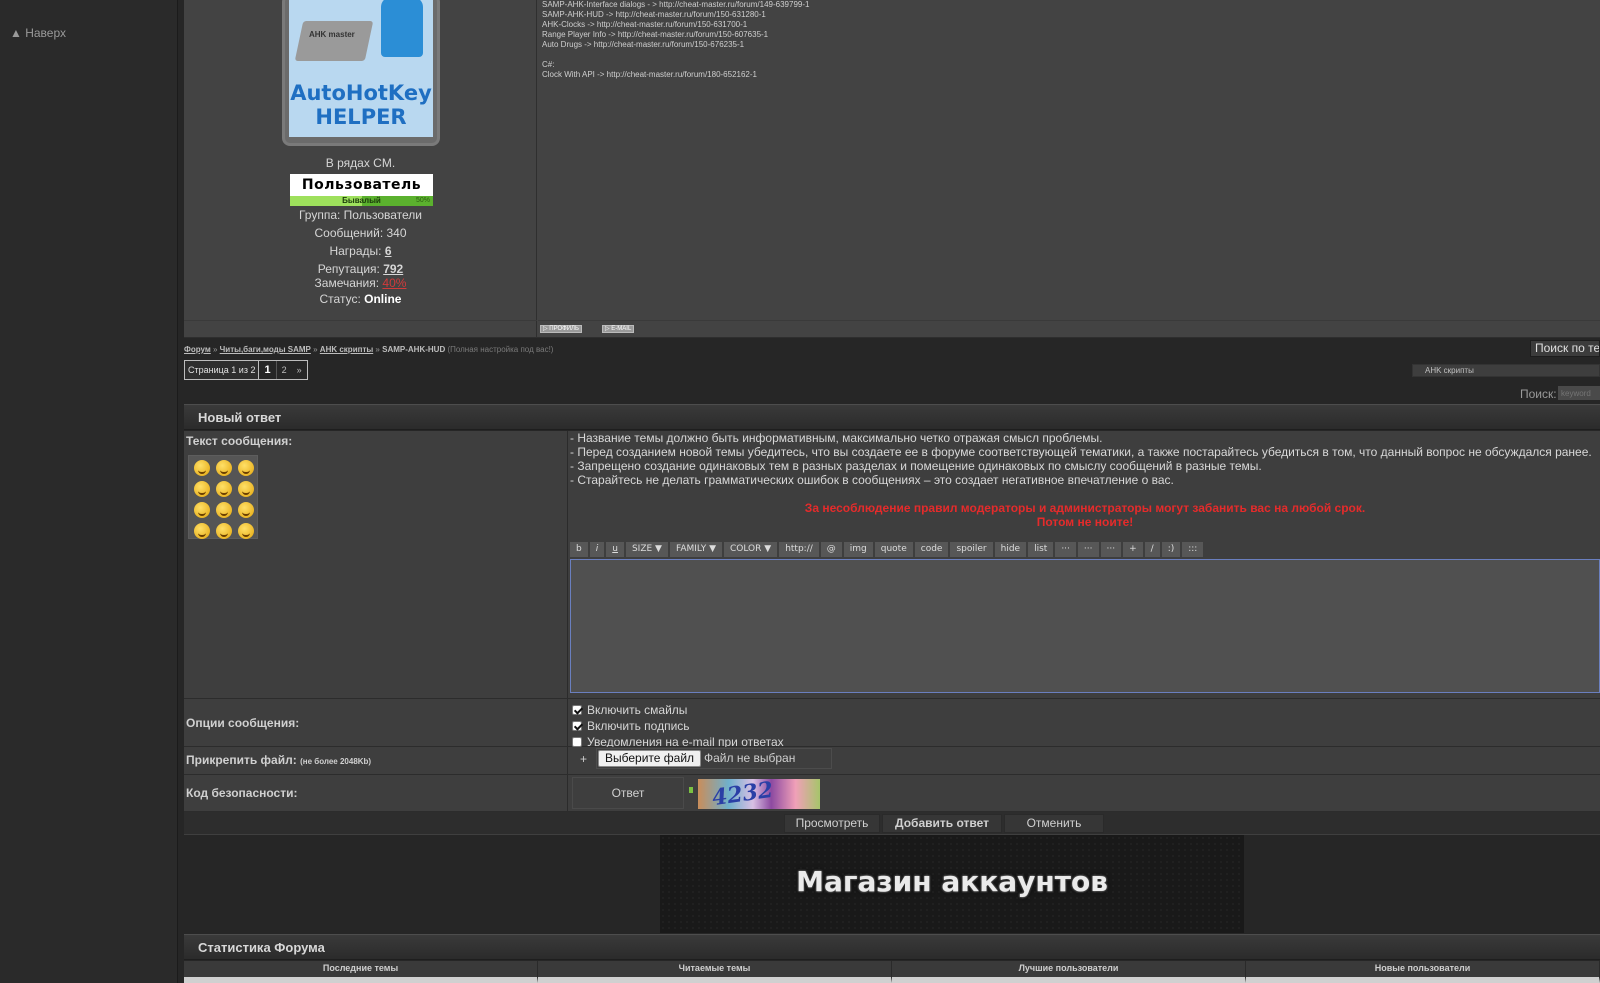 The image size is (1600, 983). I want to click on breadcrumb-subsection: AHK скрипты, so click(346, 349).